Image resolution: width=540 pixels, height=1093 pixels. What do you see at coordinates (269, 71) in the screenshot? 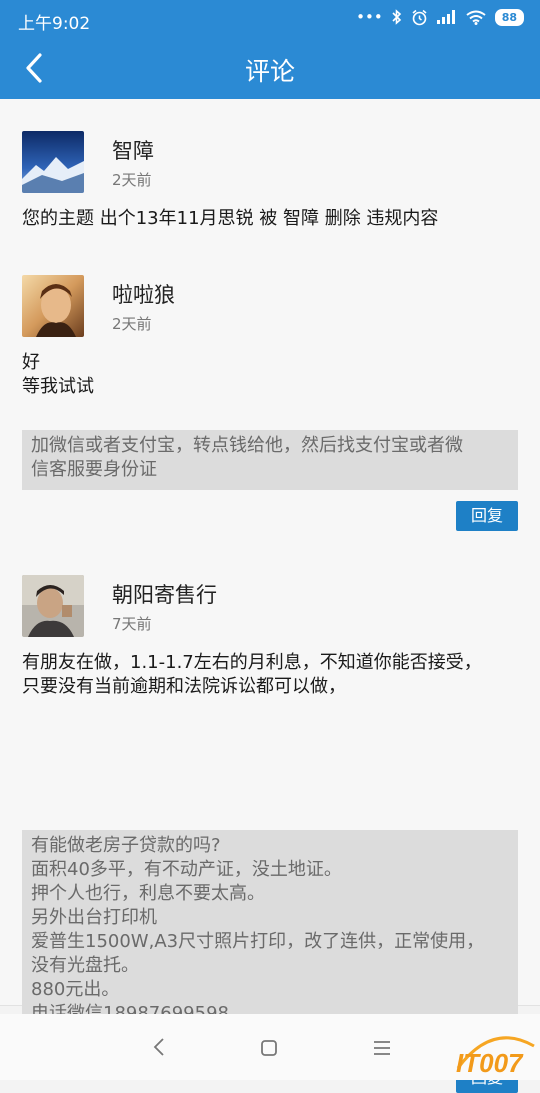
I see `page-title: 评论` at bounding box center [269, 71].